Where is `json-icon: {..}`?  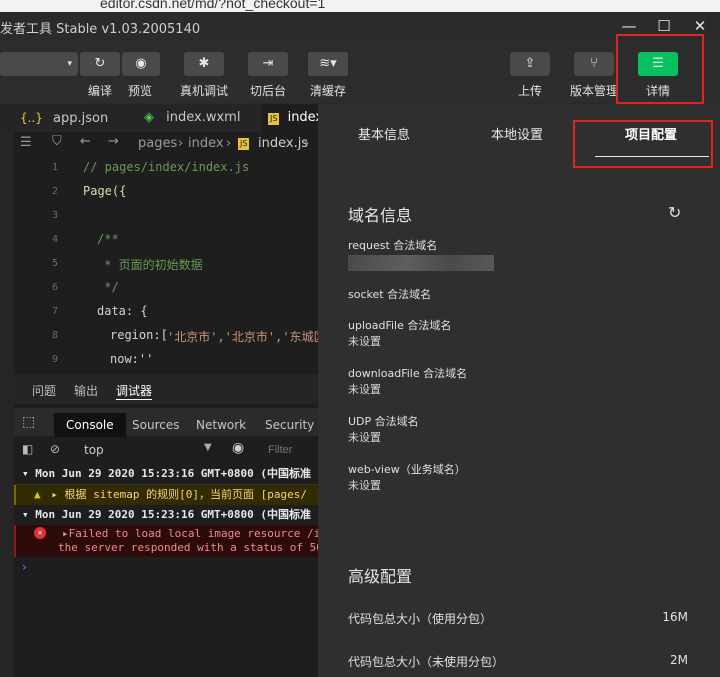
json-icon: {..} is located at coordinates (31, 118).